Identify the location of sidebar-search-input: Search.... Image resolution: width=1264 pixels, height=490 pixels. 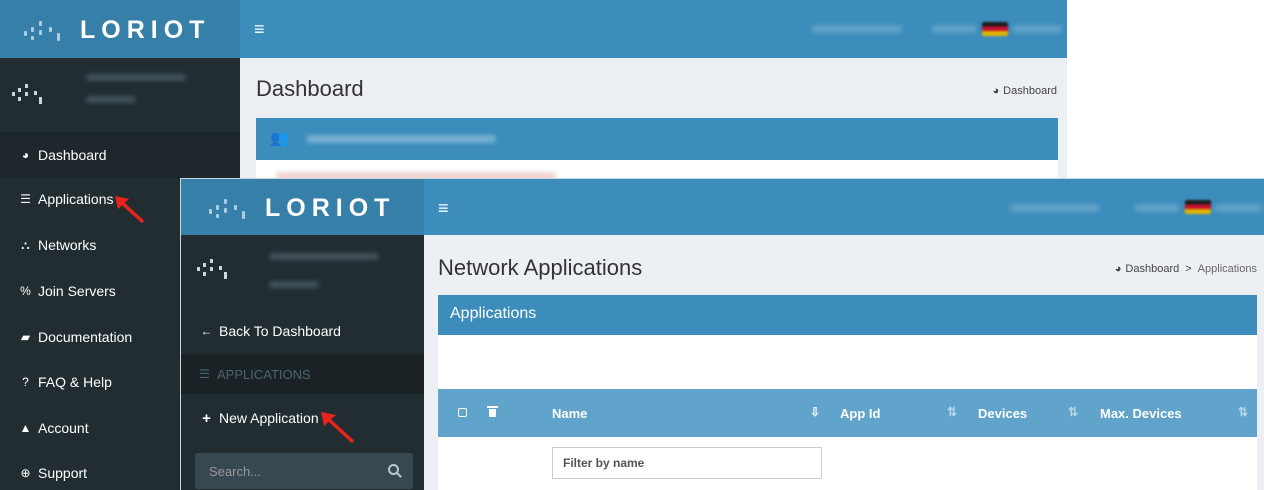
(304, 471).